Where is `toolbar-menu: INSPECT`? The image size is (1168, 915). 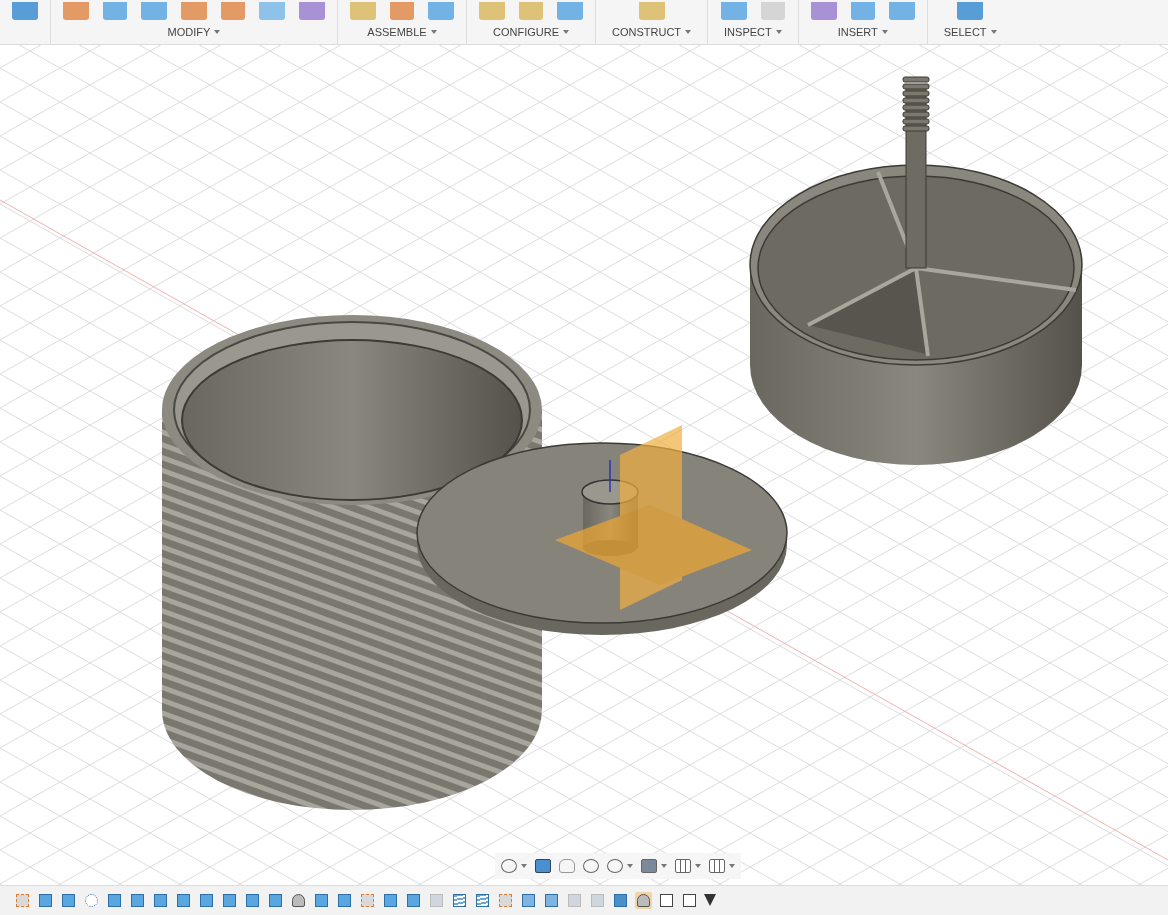
toolbar-menu: INSPECT is located at coordinates (753, 32).